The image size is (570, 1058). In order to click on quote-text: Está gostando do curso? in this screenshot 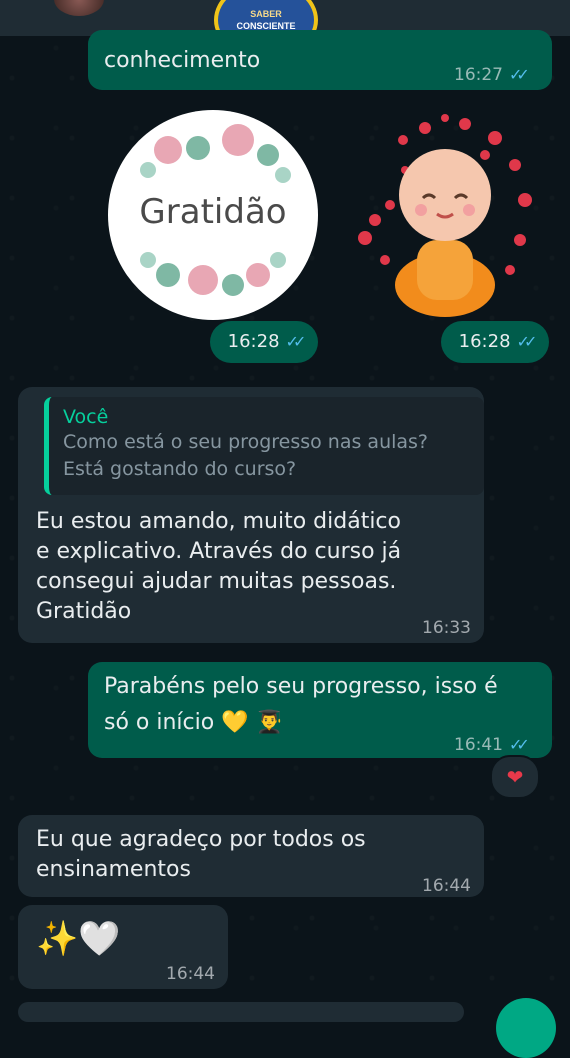, I will do `click(180, 469)`.